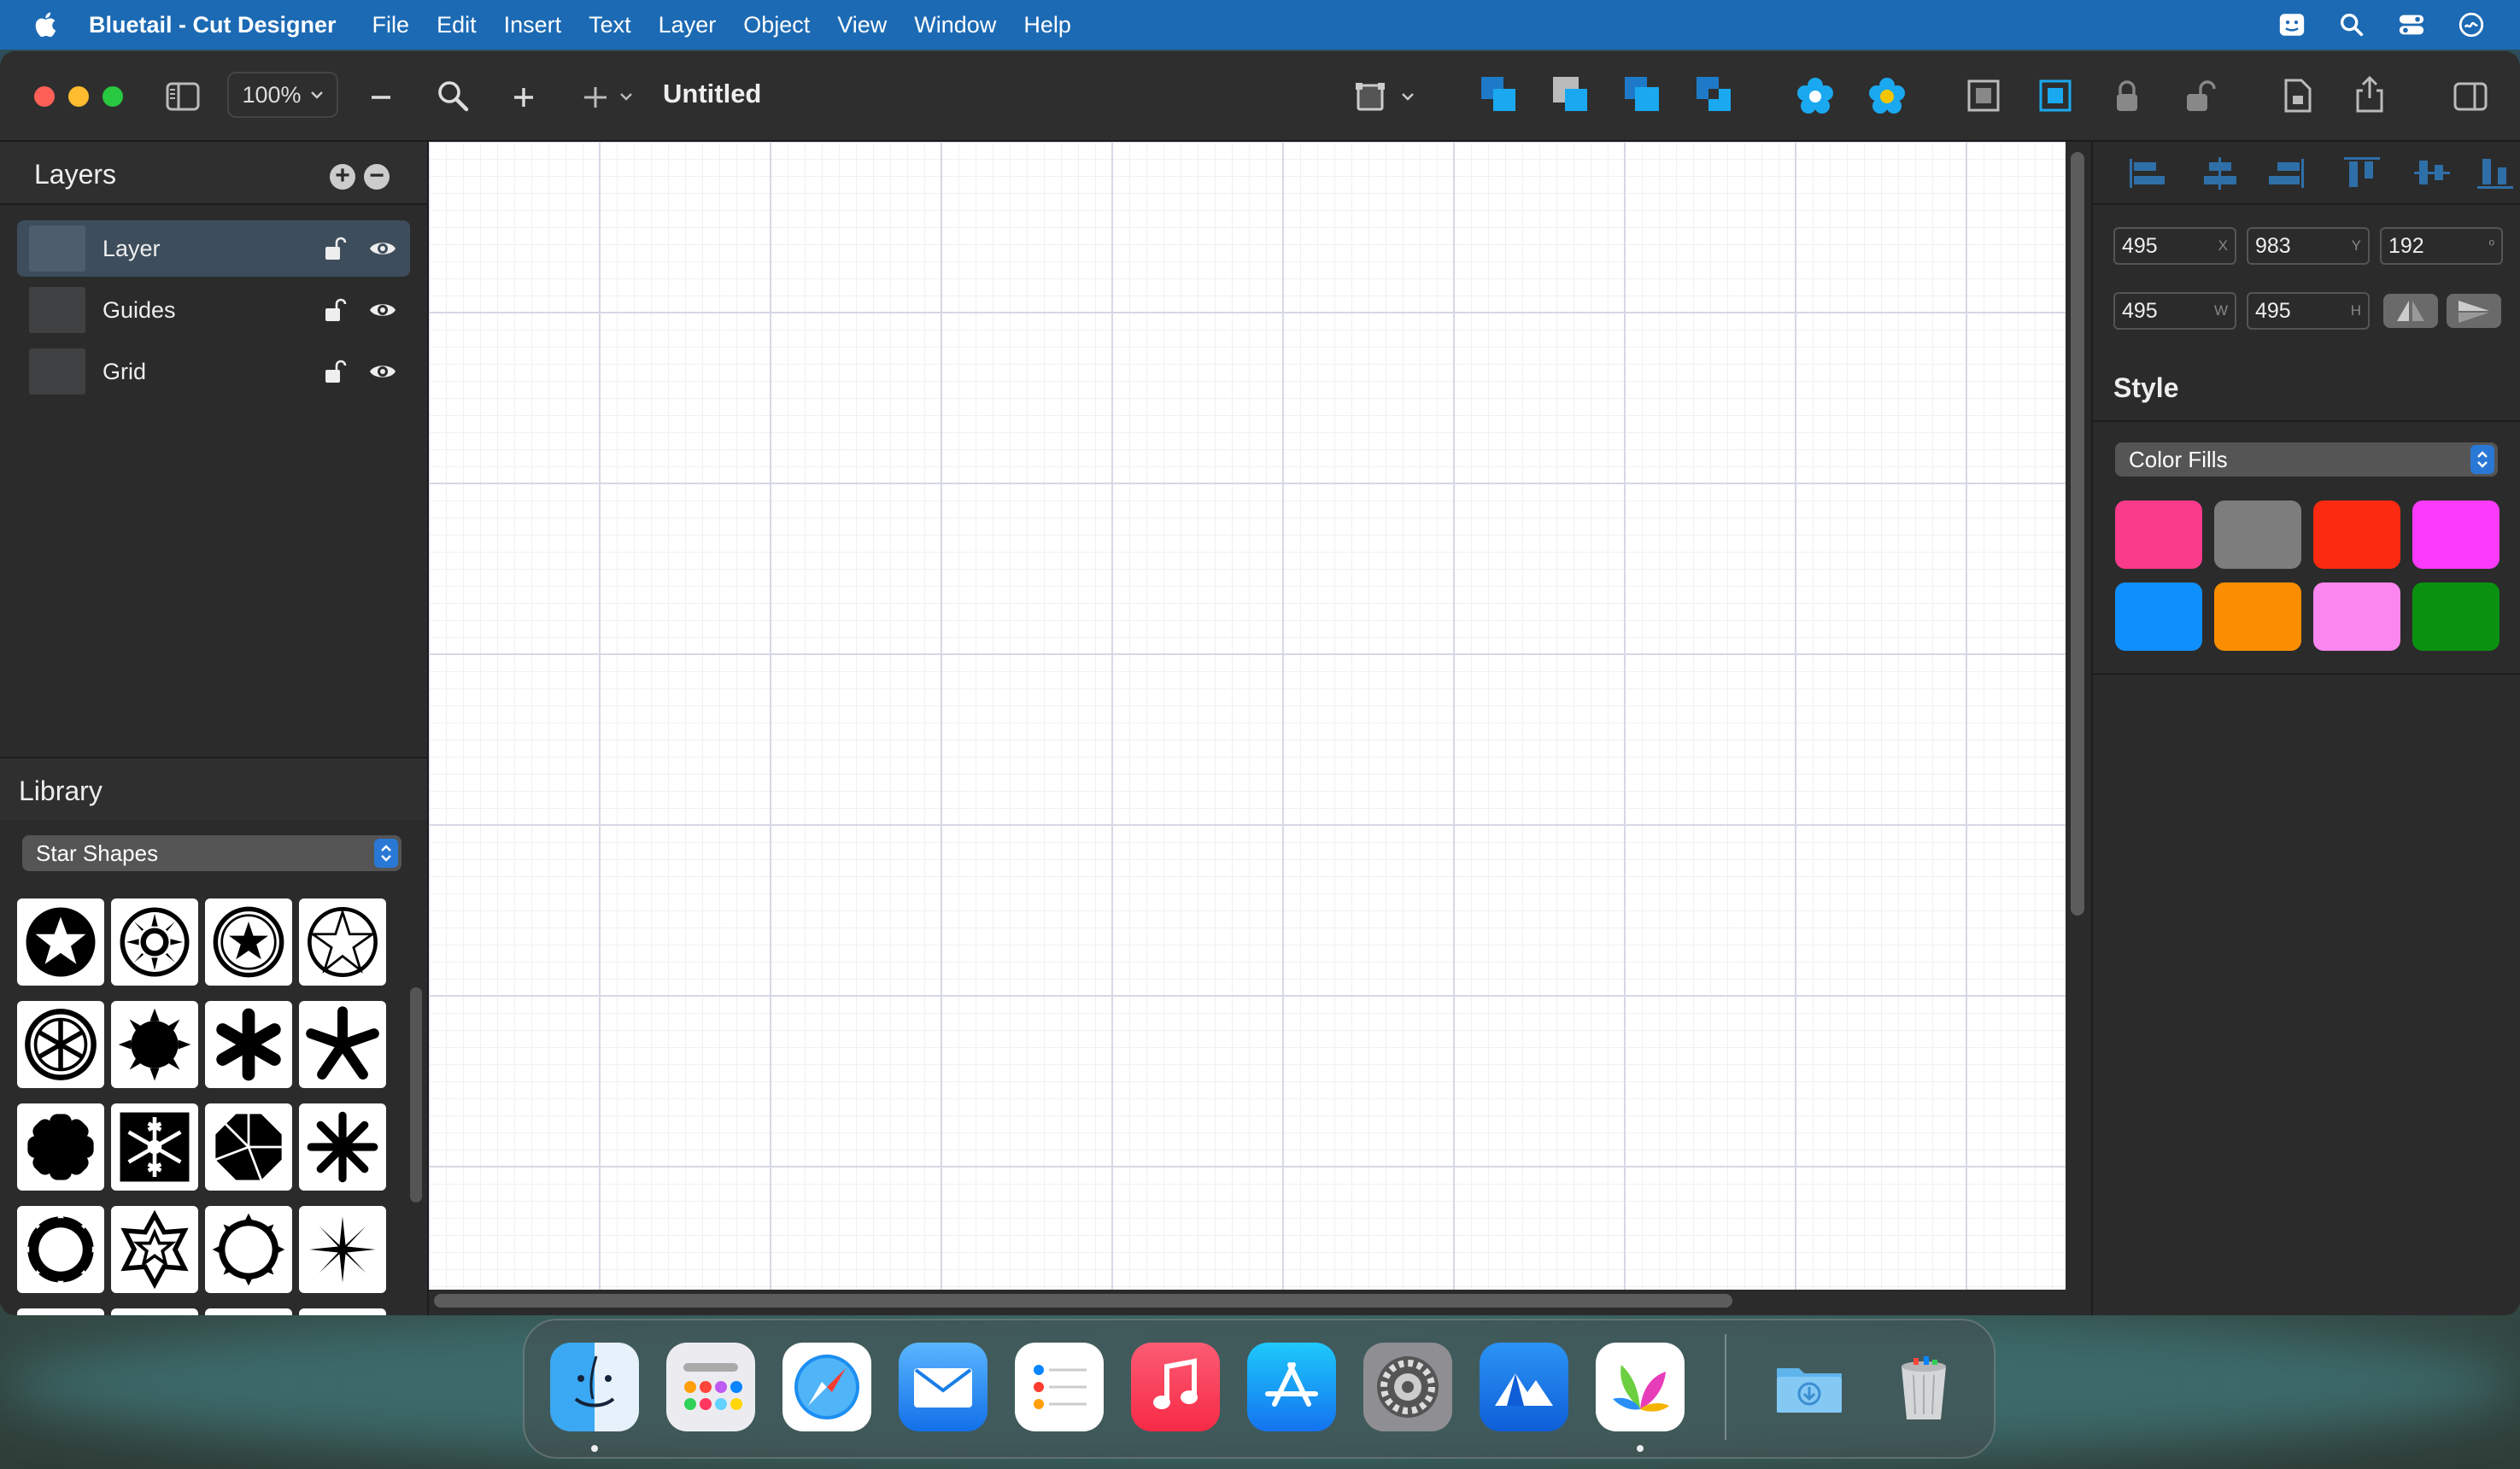 The height and width of the screenshot is (1469, 2520). Describe the element at coordinates (2220, 172) in the screenshot. I see `align-center-horizontal-icon` at that location.